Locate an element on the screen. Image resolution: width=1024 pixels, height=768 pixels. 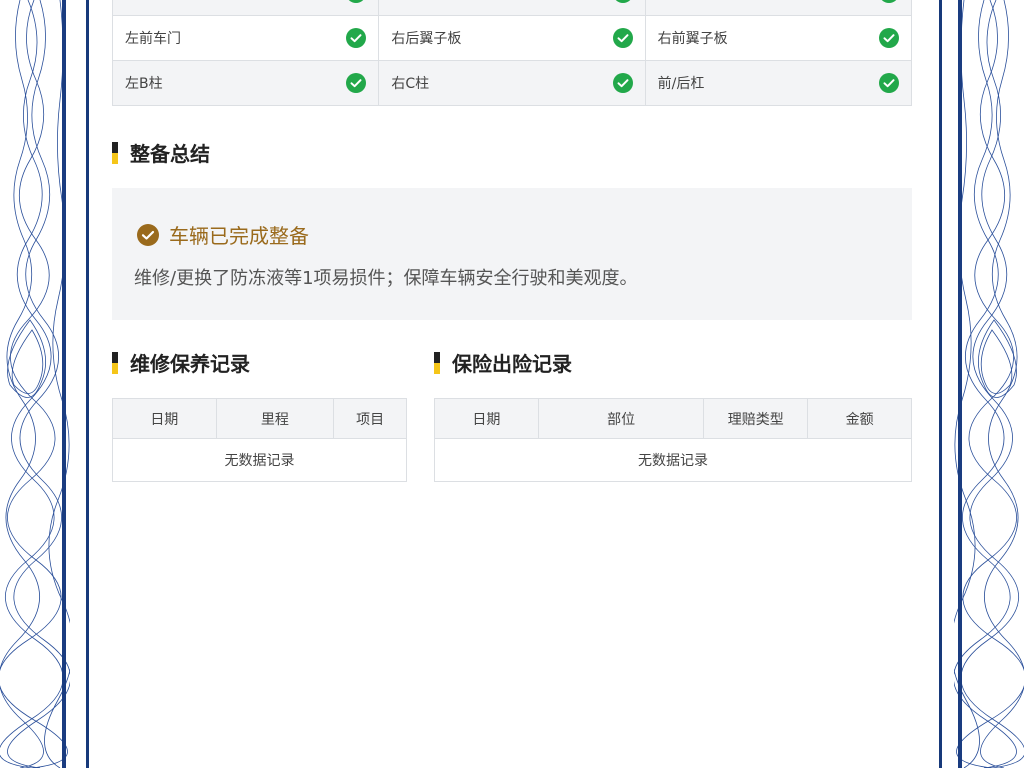
inspection-cell: 右前翼子板 is located at coordinates (778, 38).